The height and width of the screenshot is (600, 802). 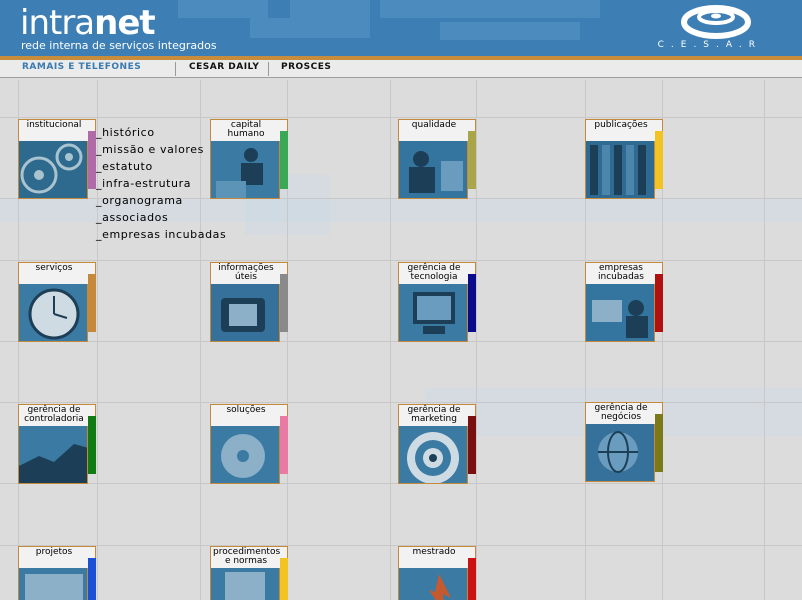 I want to click on tile-projetos: projetos, so click(x=57, y=573).